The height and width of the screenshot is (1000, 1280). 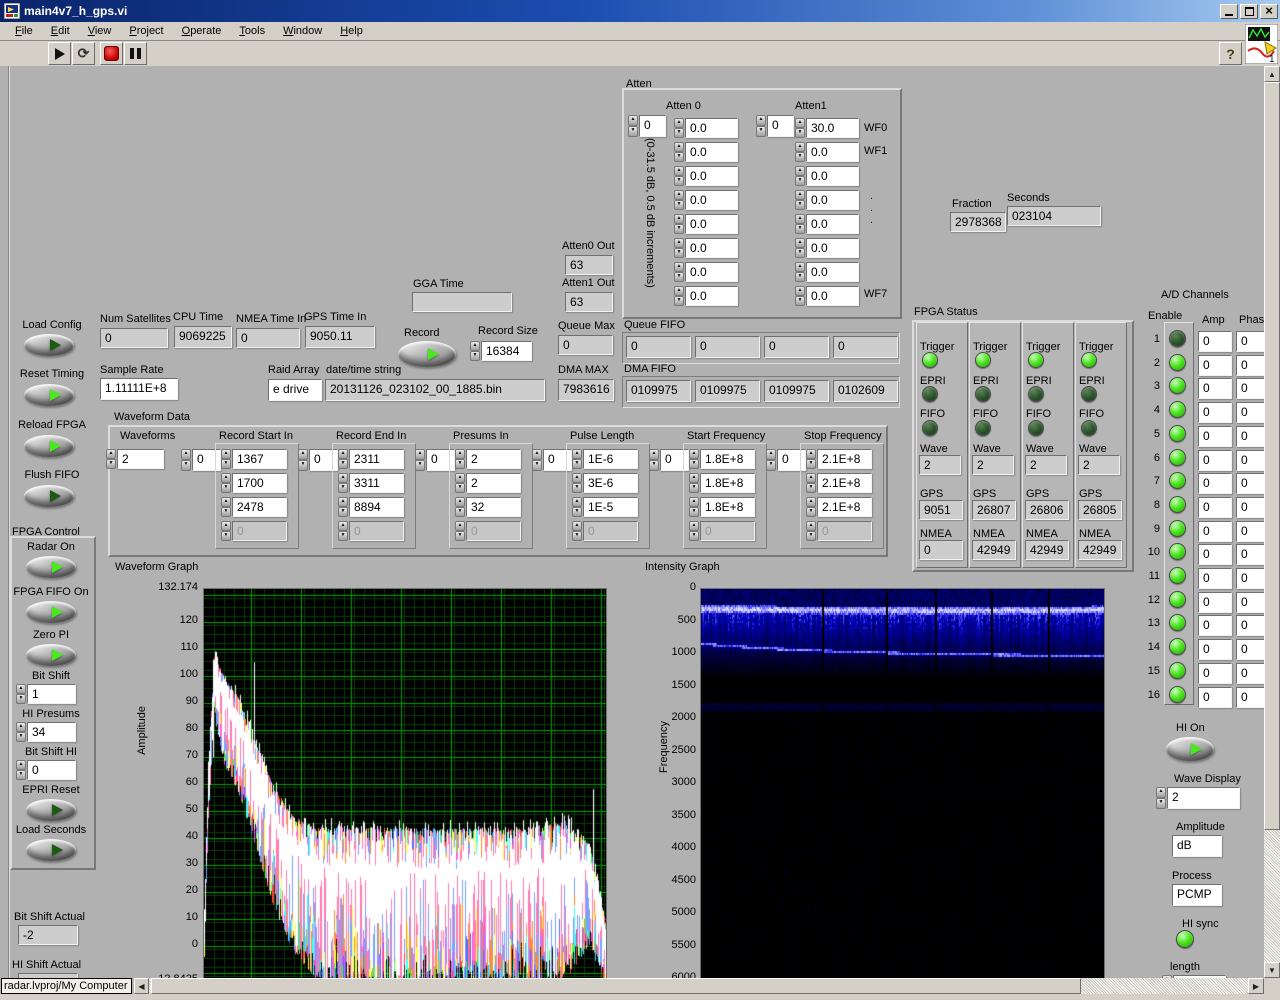 I want to click on wave-display-input: ▲ ▼ 2, so click(x=1198, y=798).